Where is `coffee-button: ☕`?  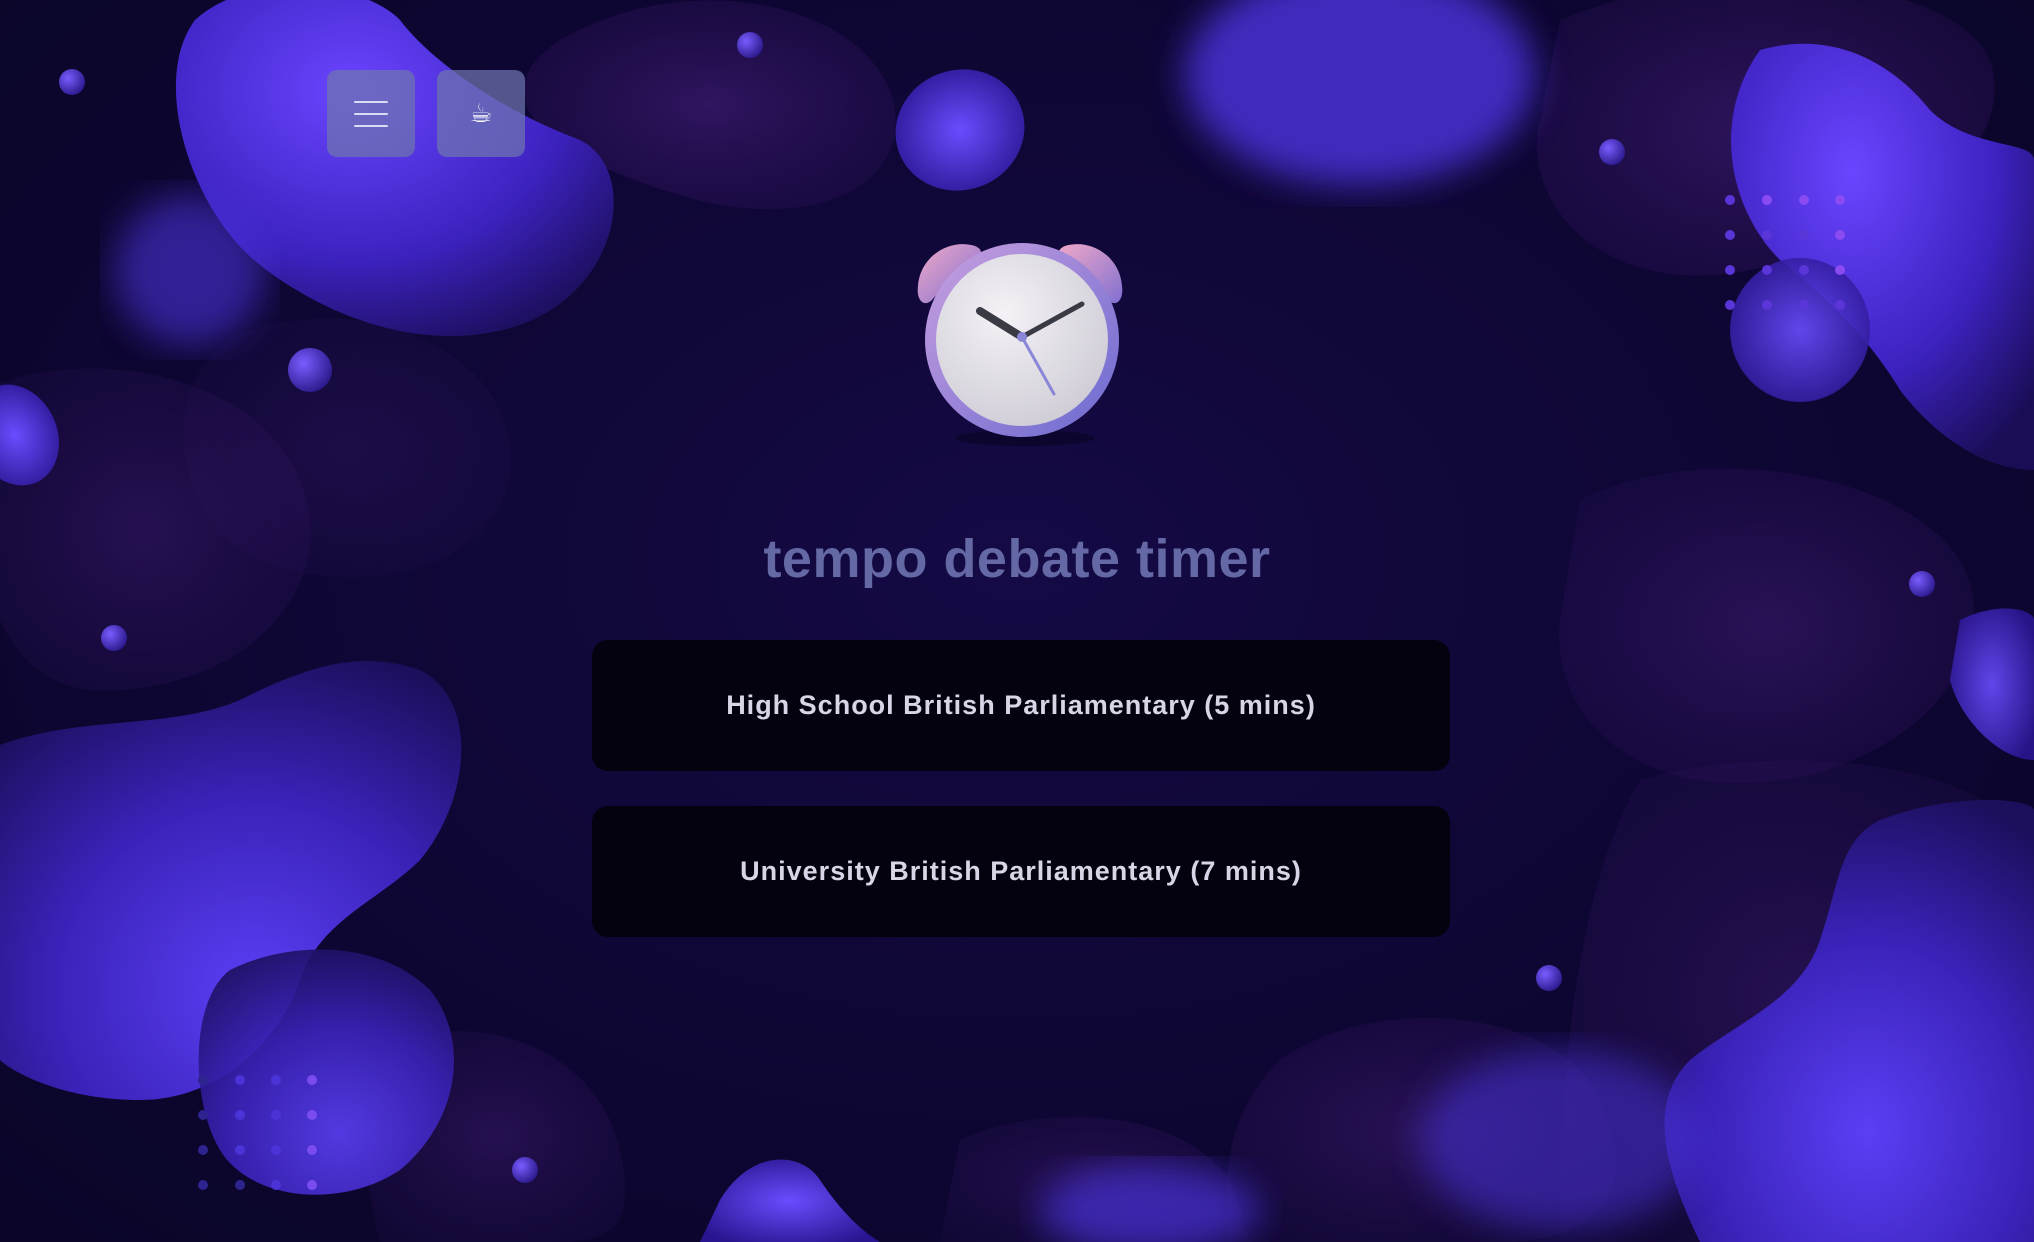
coffee-button: ☕ is located at coordinates (481, 113).